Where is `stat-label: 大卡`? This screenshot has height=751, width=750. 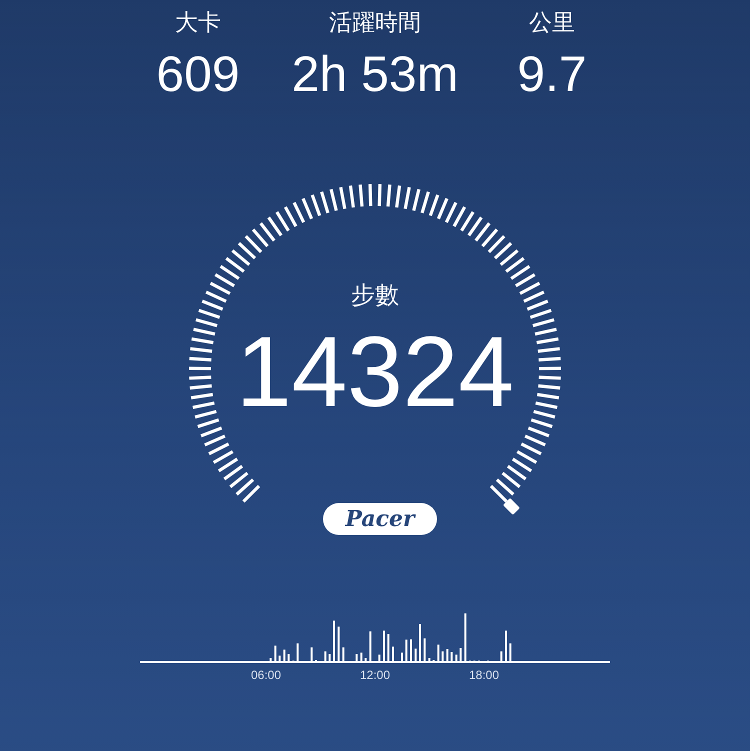 stat-label: 大卡 is located at coordinates (198, 22).